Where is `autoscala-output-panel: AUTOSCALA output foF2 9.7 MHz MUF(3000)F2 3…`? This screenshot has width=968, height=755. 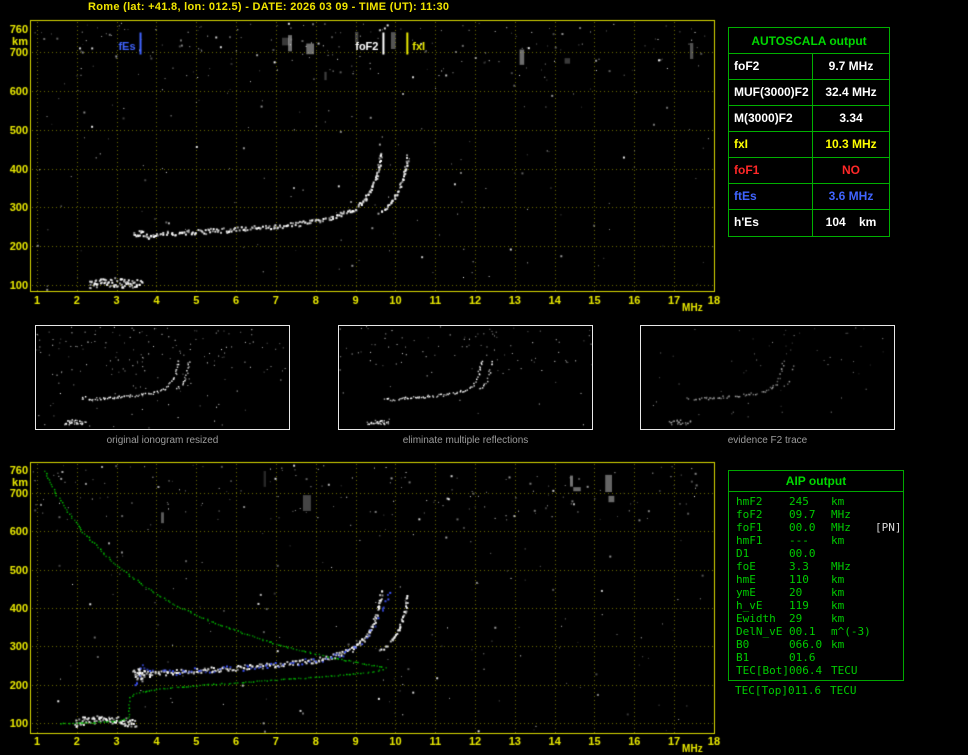
autoscala-output-panel: AUTOSCALA output foF2 9.7 MHz MUF(3000)F2 3… is located at coordinates (809, 132).